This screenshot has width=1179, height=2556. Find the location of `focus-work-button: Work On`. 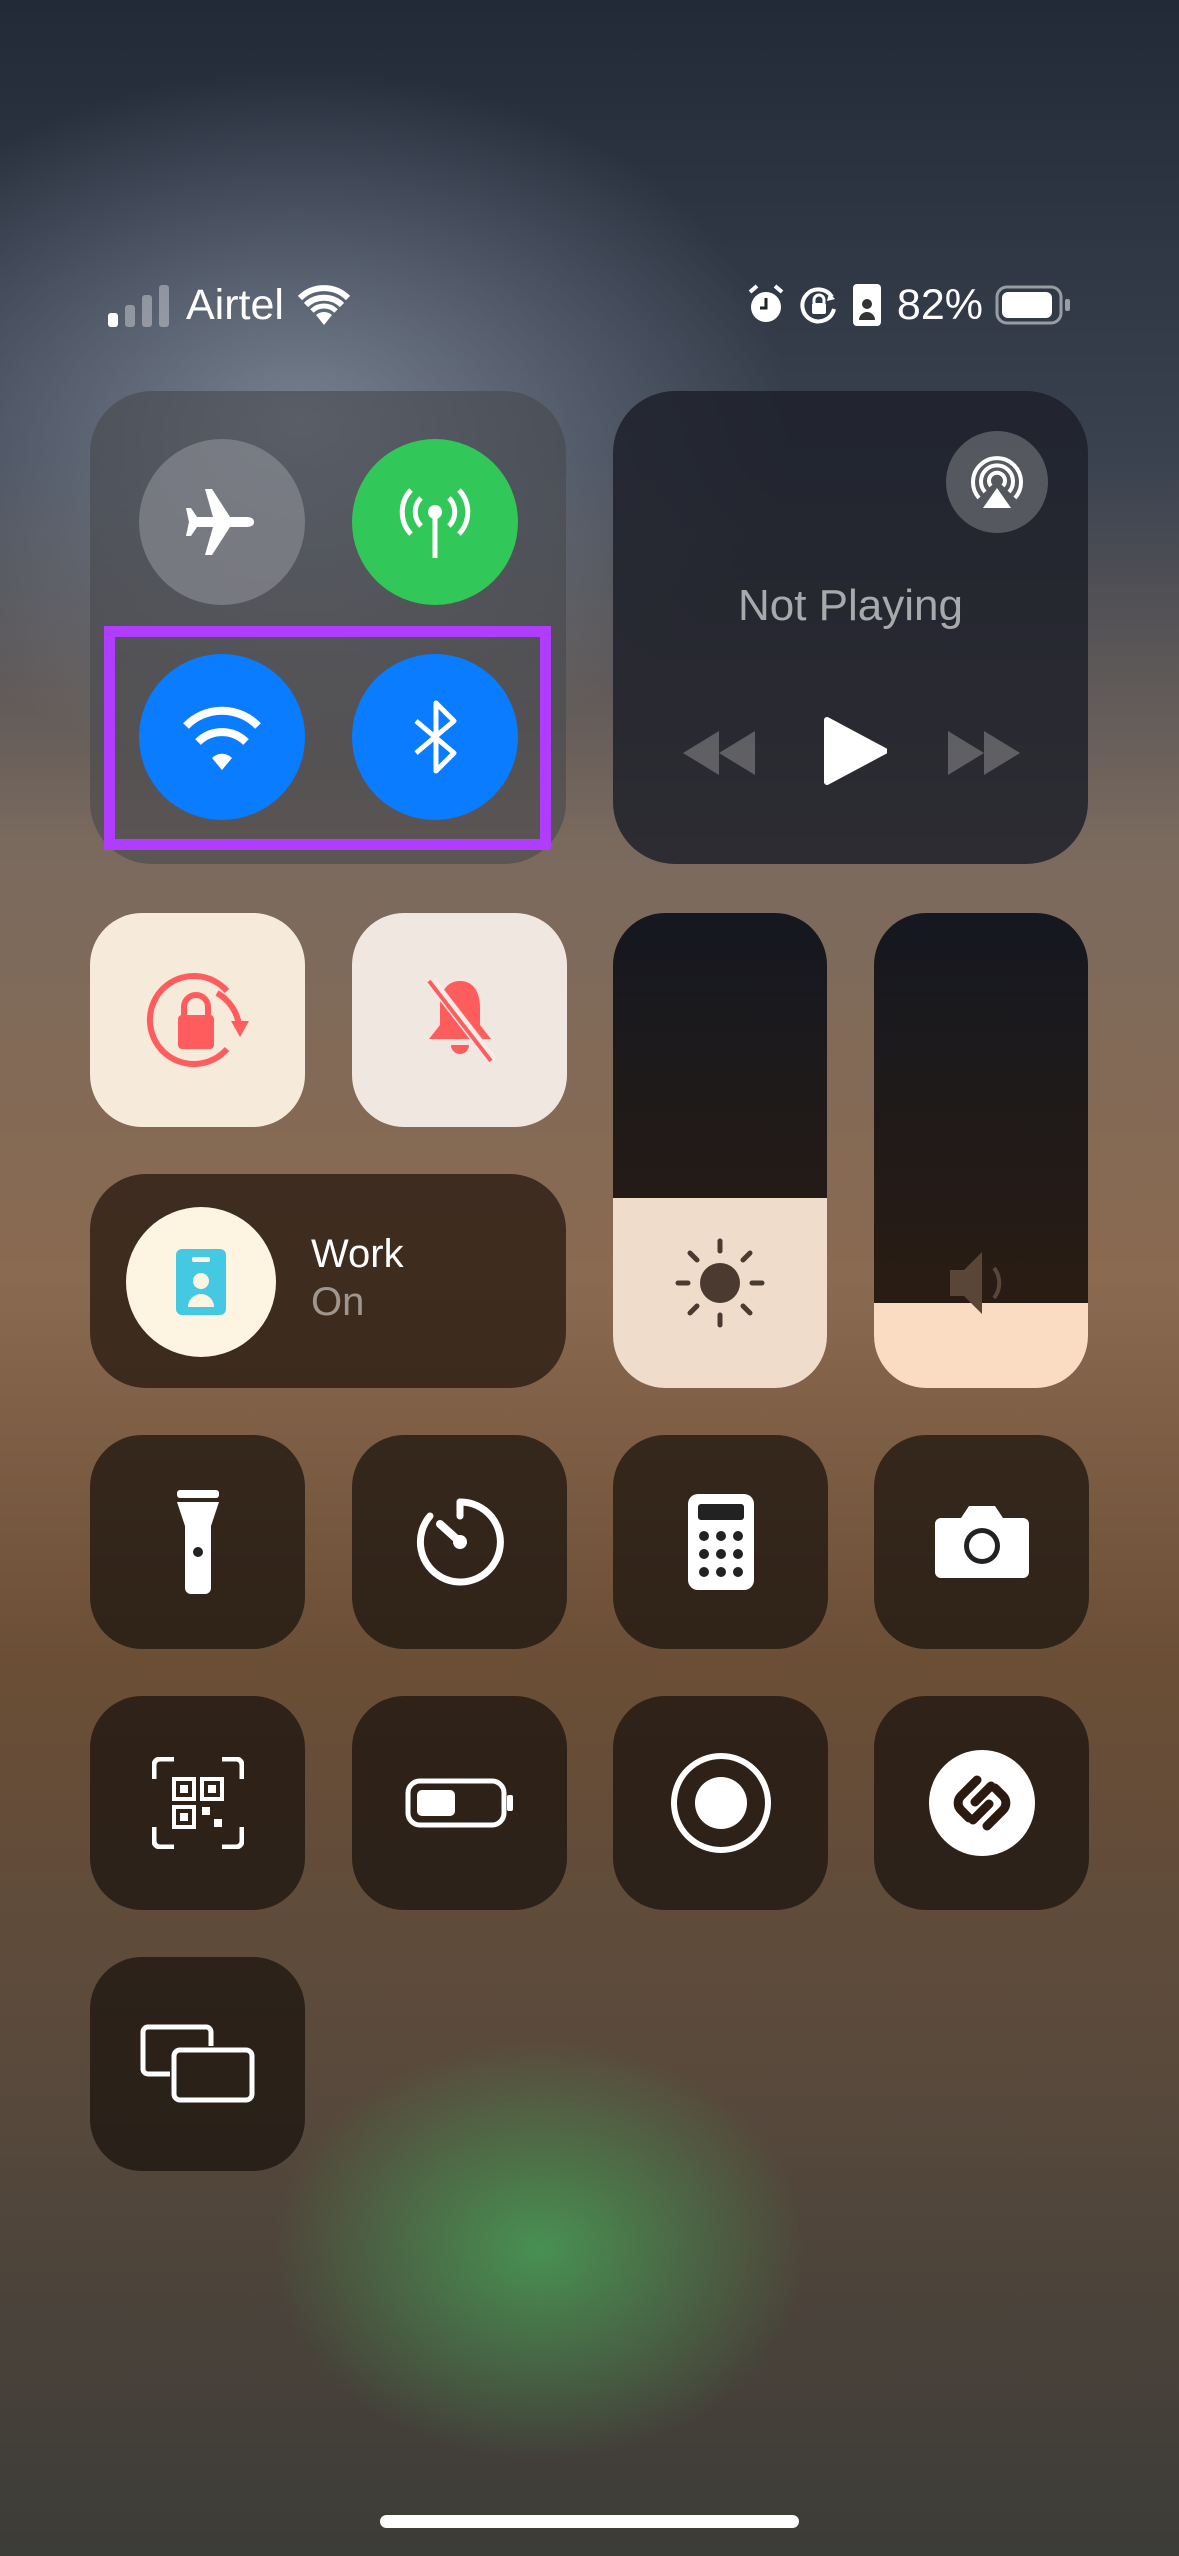

focus-work-button: Work On is located at coordinates (328, 1281).